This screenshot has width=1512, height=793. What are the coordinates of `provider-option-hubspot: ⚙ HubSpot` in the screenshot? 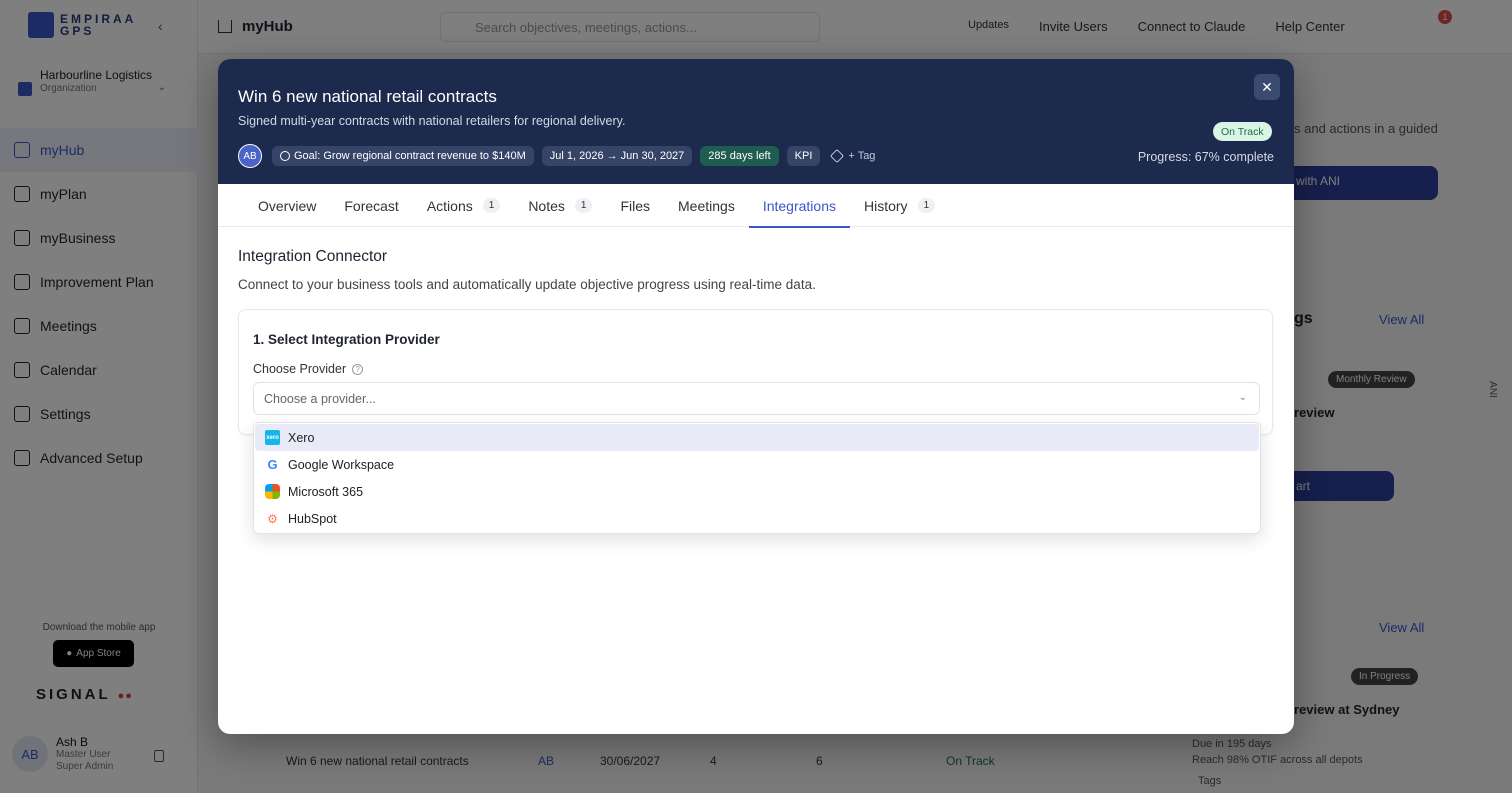 It's located at (757, 518).